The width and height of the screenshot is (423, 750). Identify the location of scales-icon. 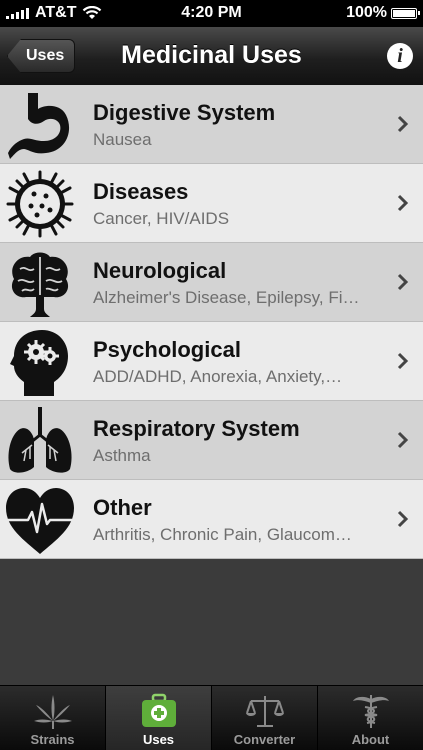
(264, 711).